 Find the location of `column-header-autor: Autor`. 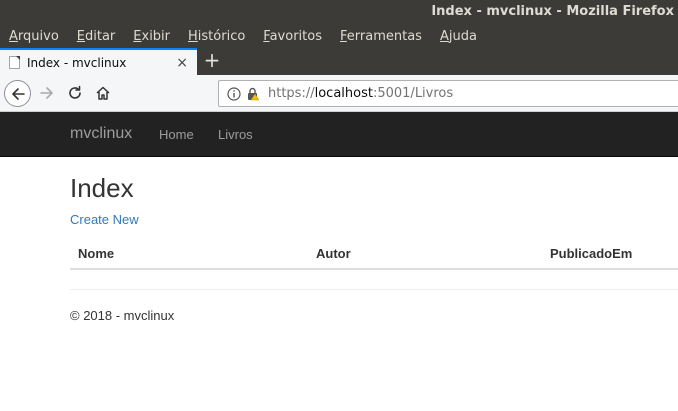

column-header-autor: Autor is located at coordinates (333, 253).